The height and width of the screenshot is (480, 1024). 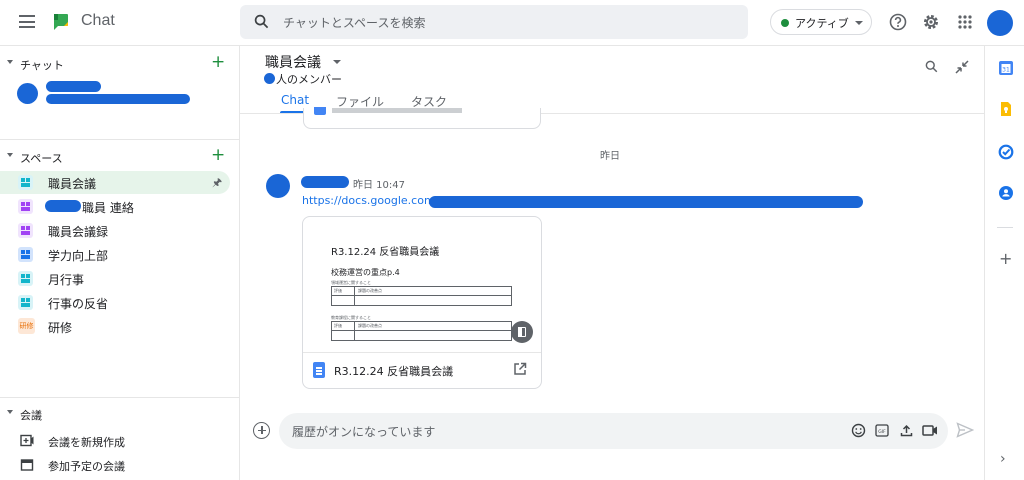 I want to click on side-panel-rail: 31 + ›, so click(x=1004, y=263).